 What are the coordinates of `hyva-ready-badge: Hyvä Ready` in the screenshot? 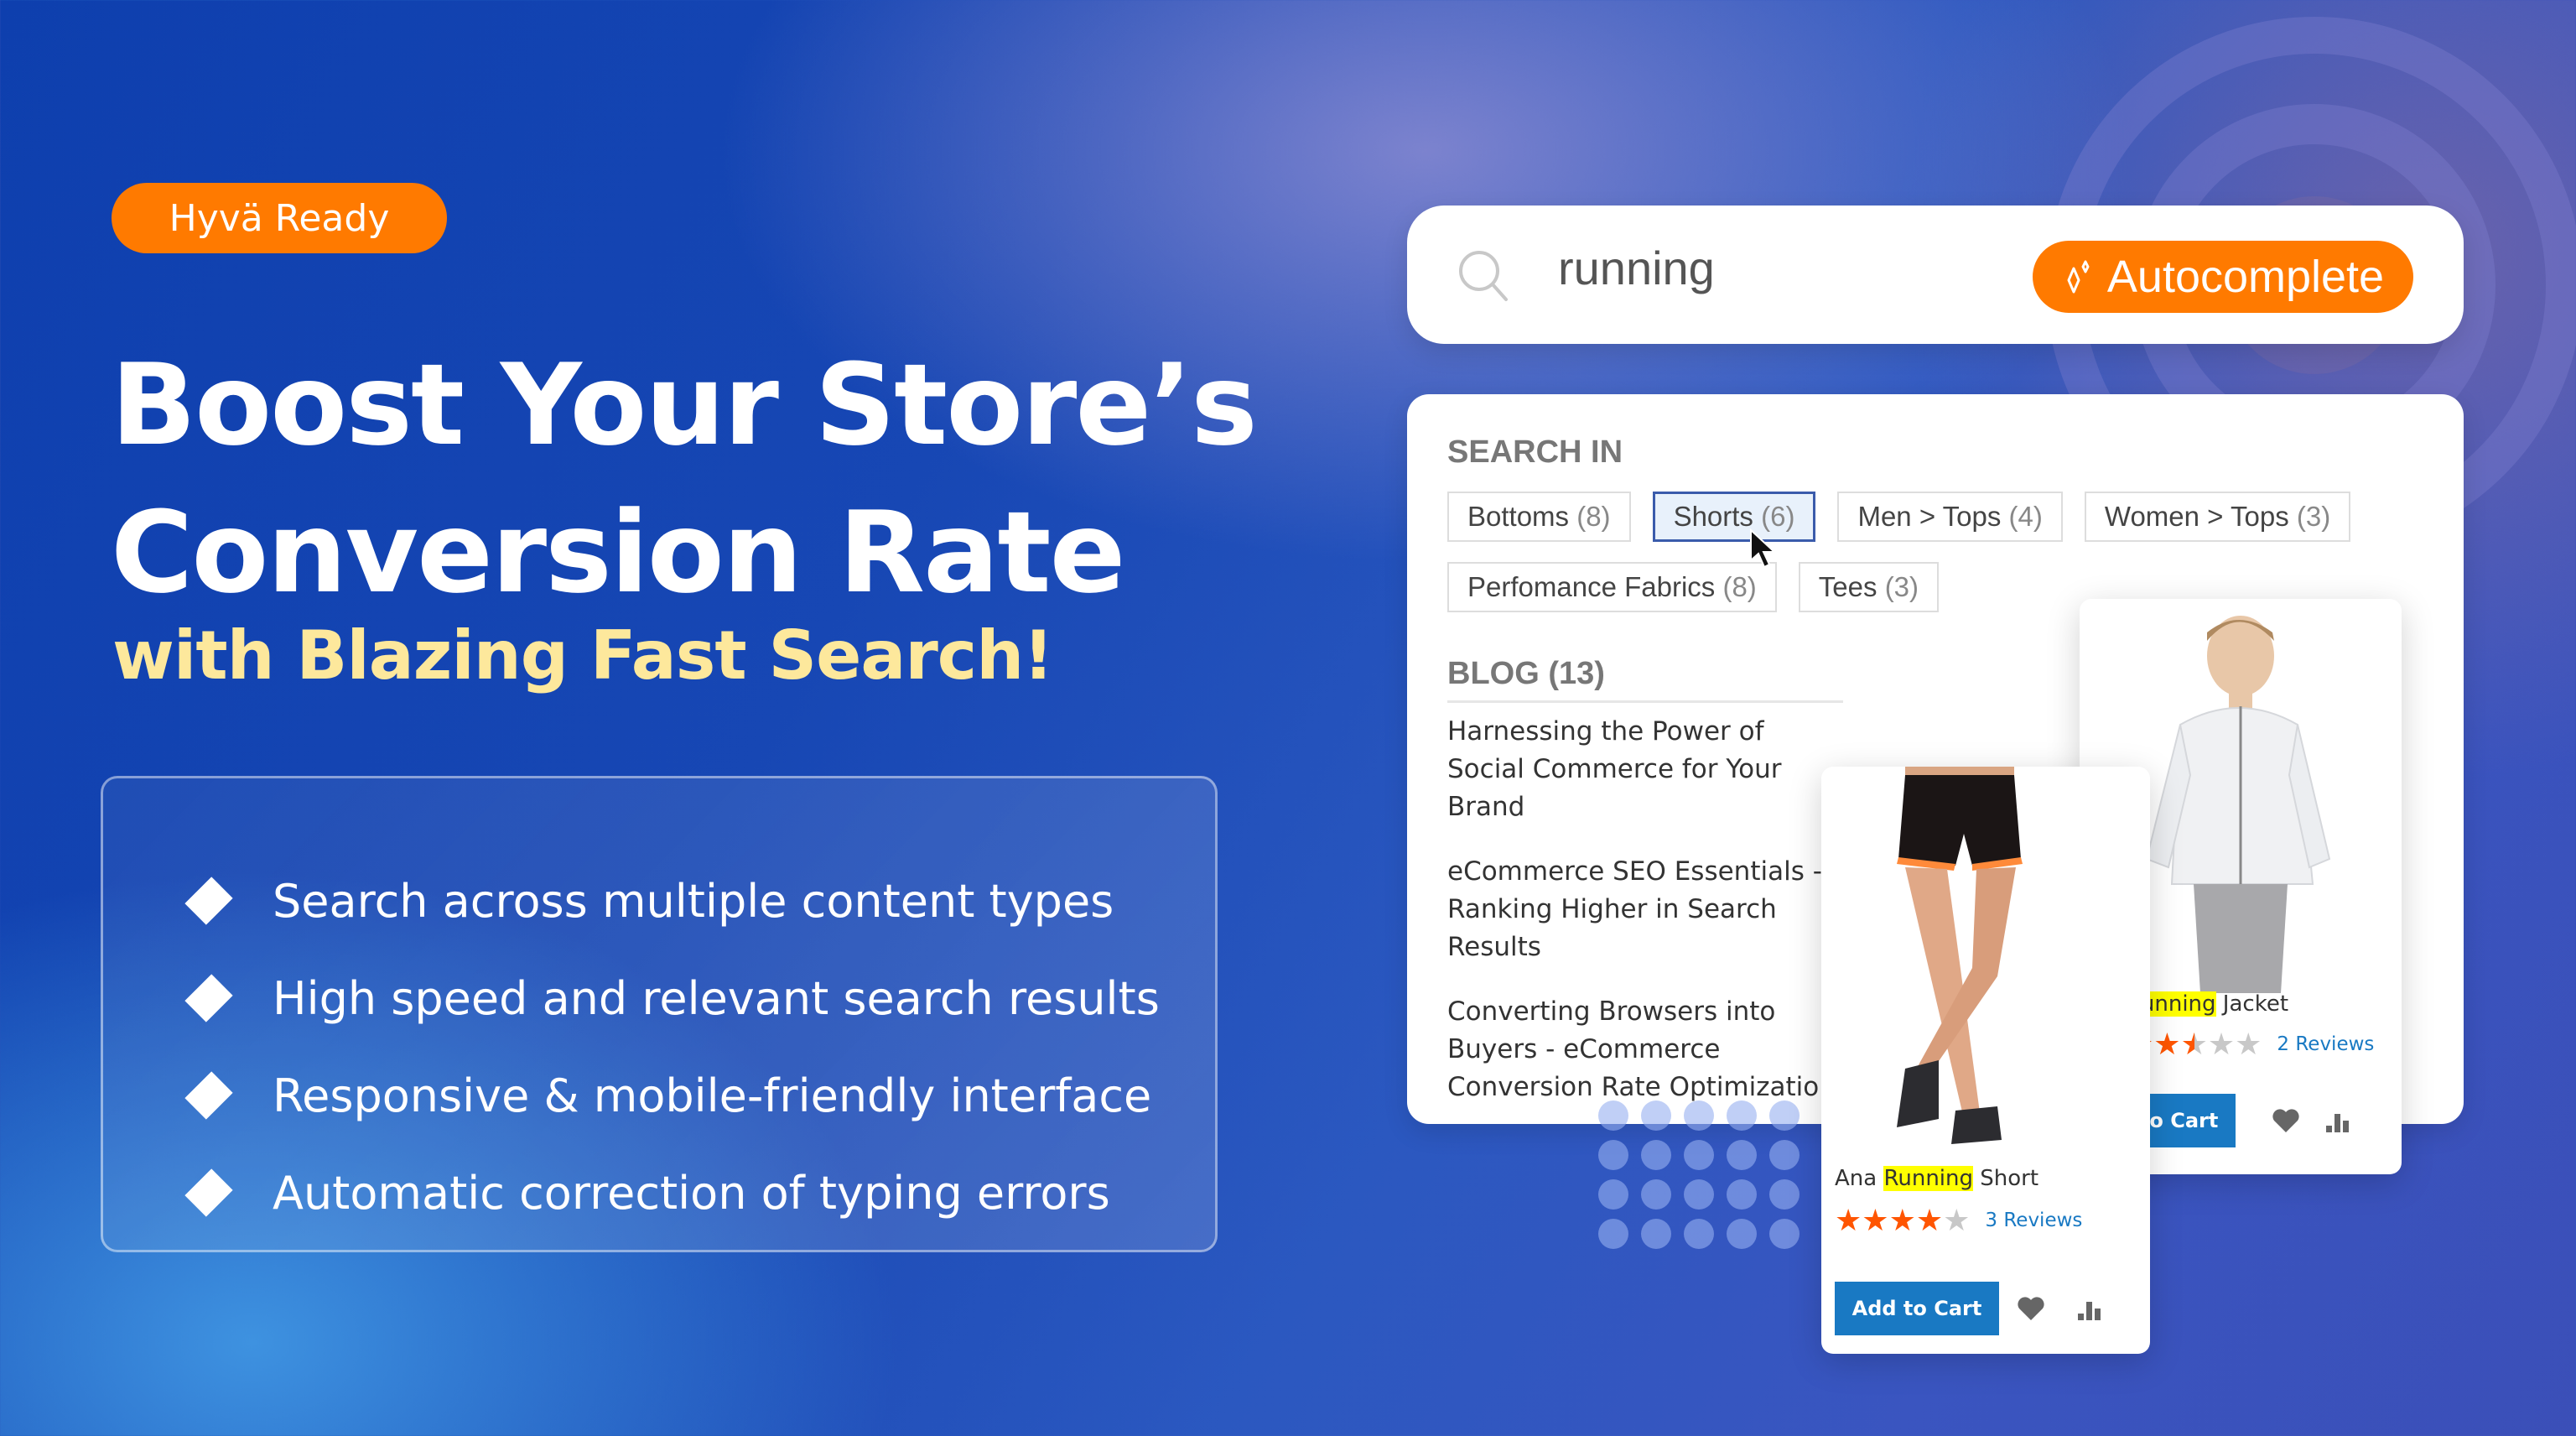 It's located at (279, 218).